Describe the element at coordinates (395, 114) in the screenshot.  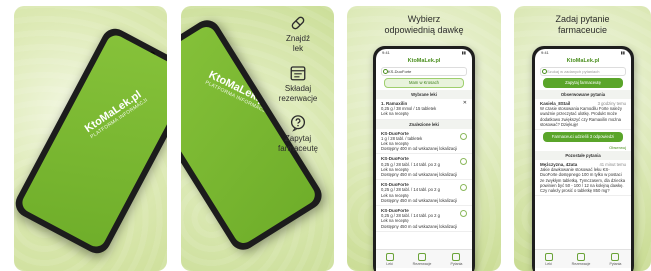
I see `drug-type: Lek na receptę` at that location.